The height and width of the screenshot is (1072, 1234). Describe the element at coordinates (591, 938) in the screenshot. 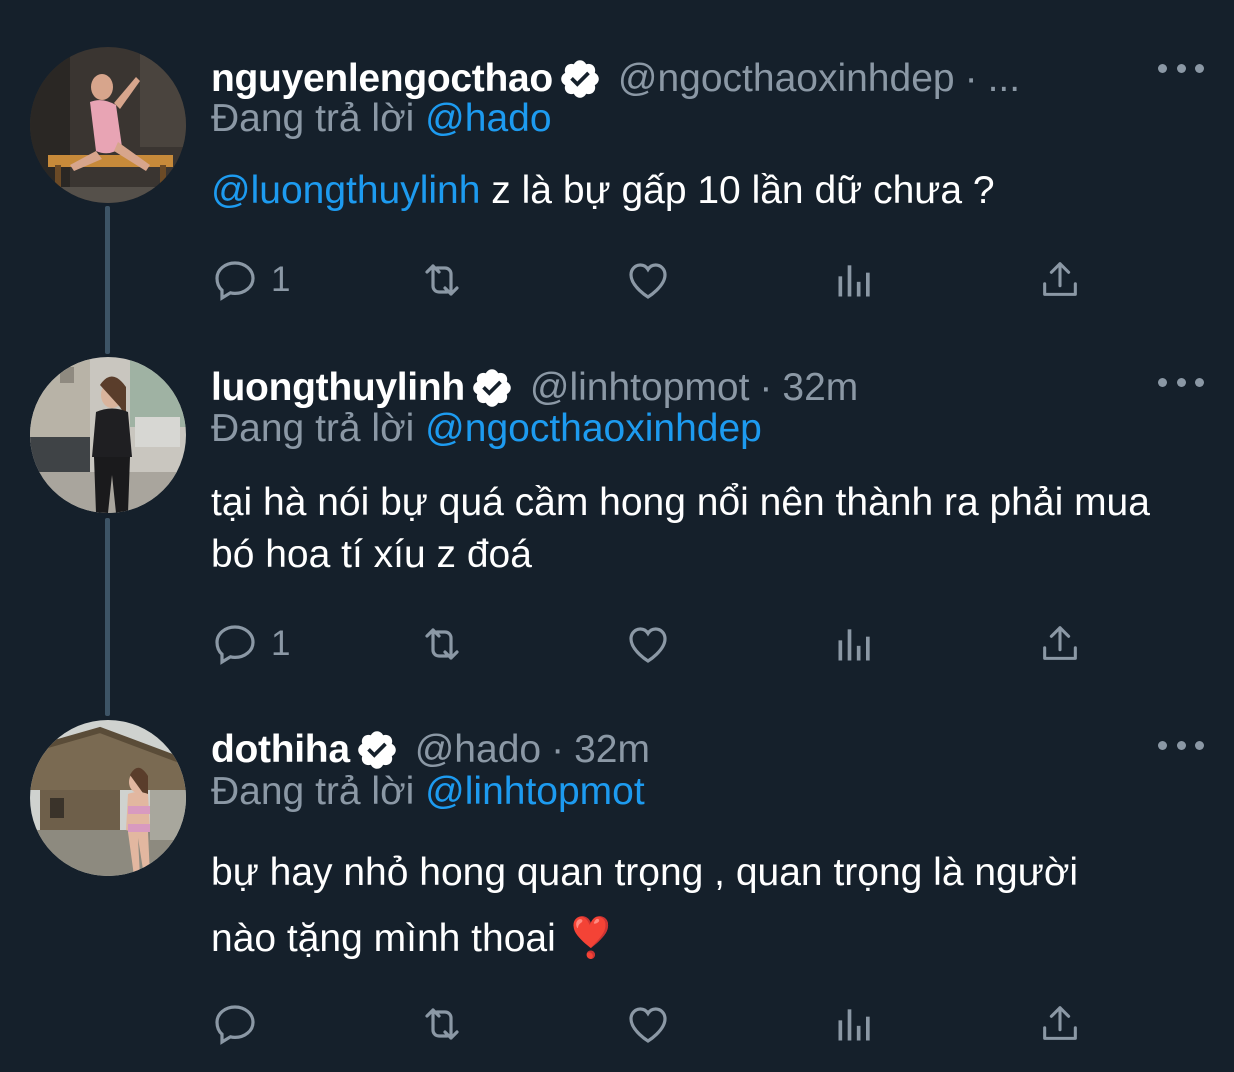

I see `heart-exclamation-emoji: ❣️` at that location.